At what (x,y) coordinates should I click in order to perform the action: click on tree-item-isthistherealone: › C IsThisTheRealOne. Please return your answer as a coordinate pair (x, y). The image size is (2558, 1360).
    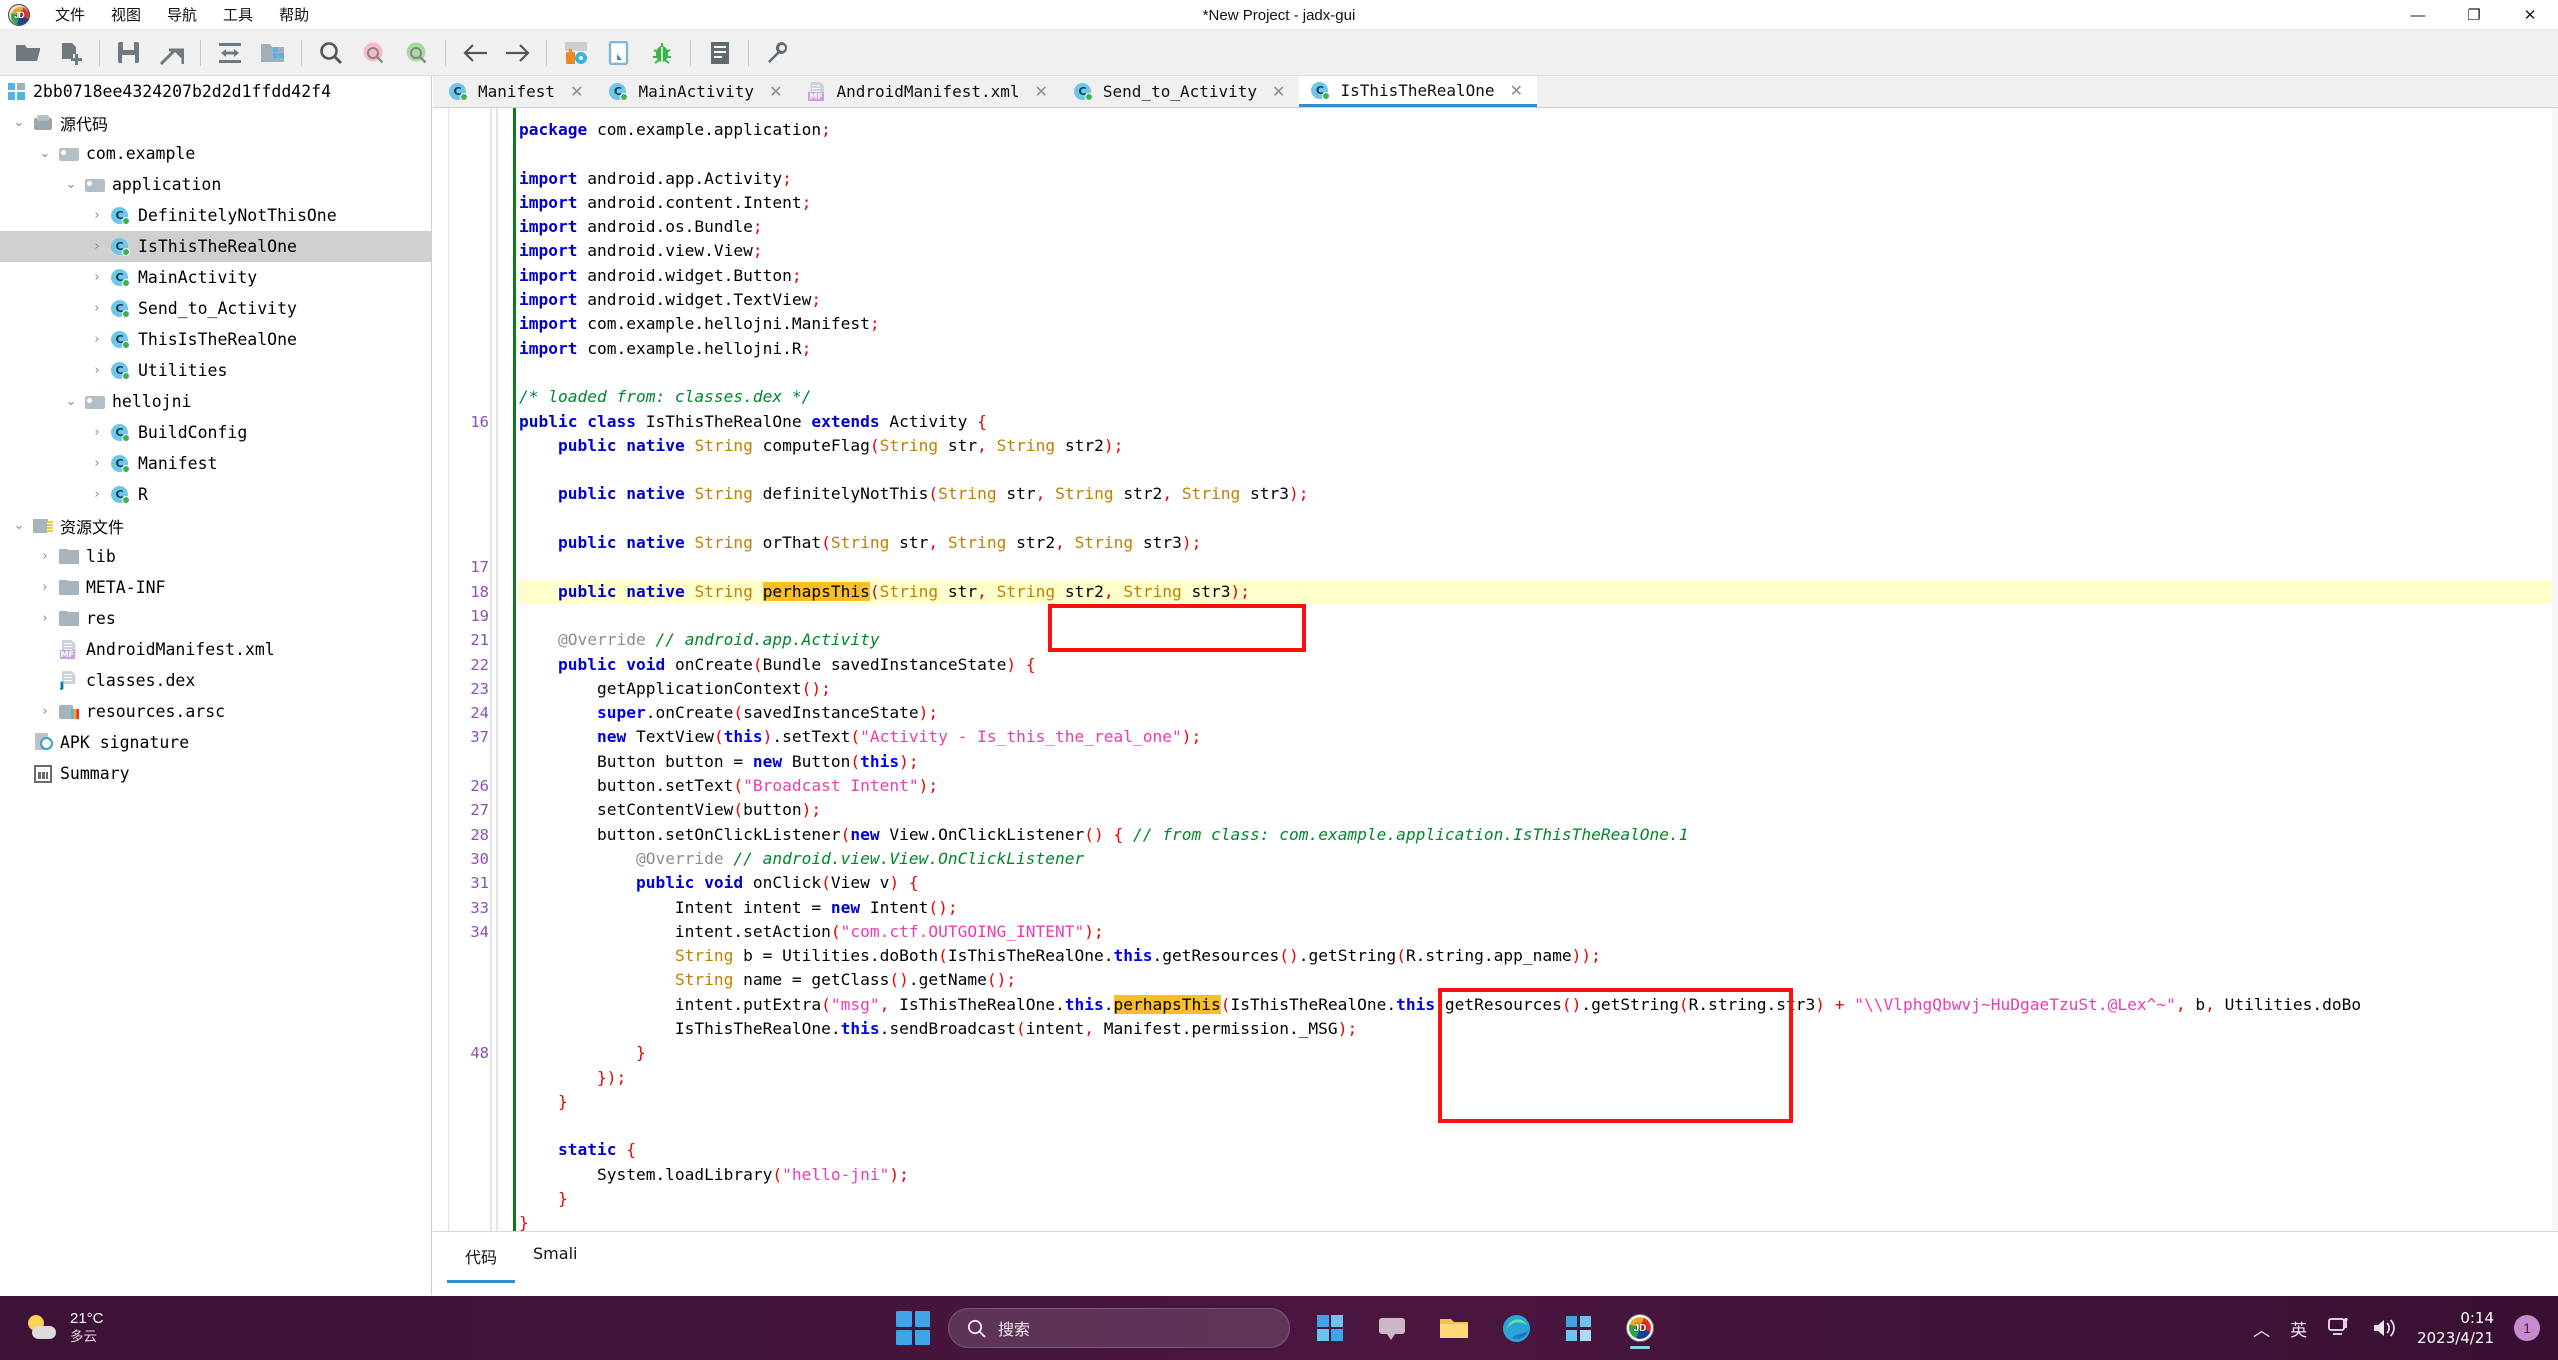
    Looking at the image, I should click on (215, 246).